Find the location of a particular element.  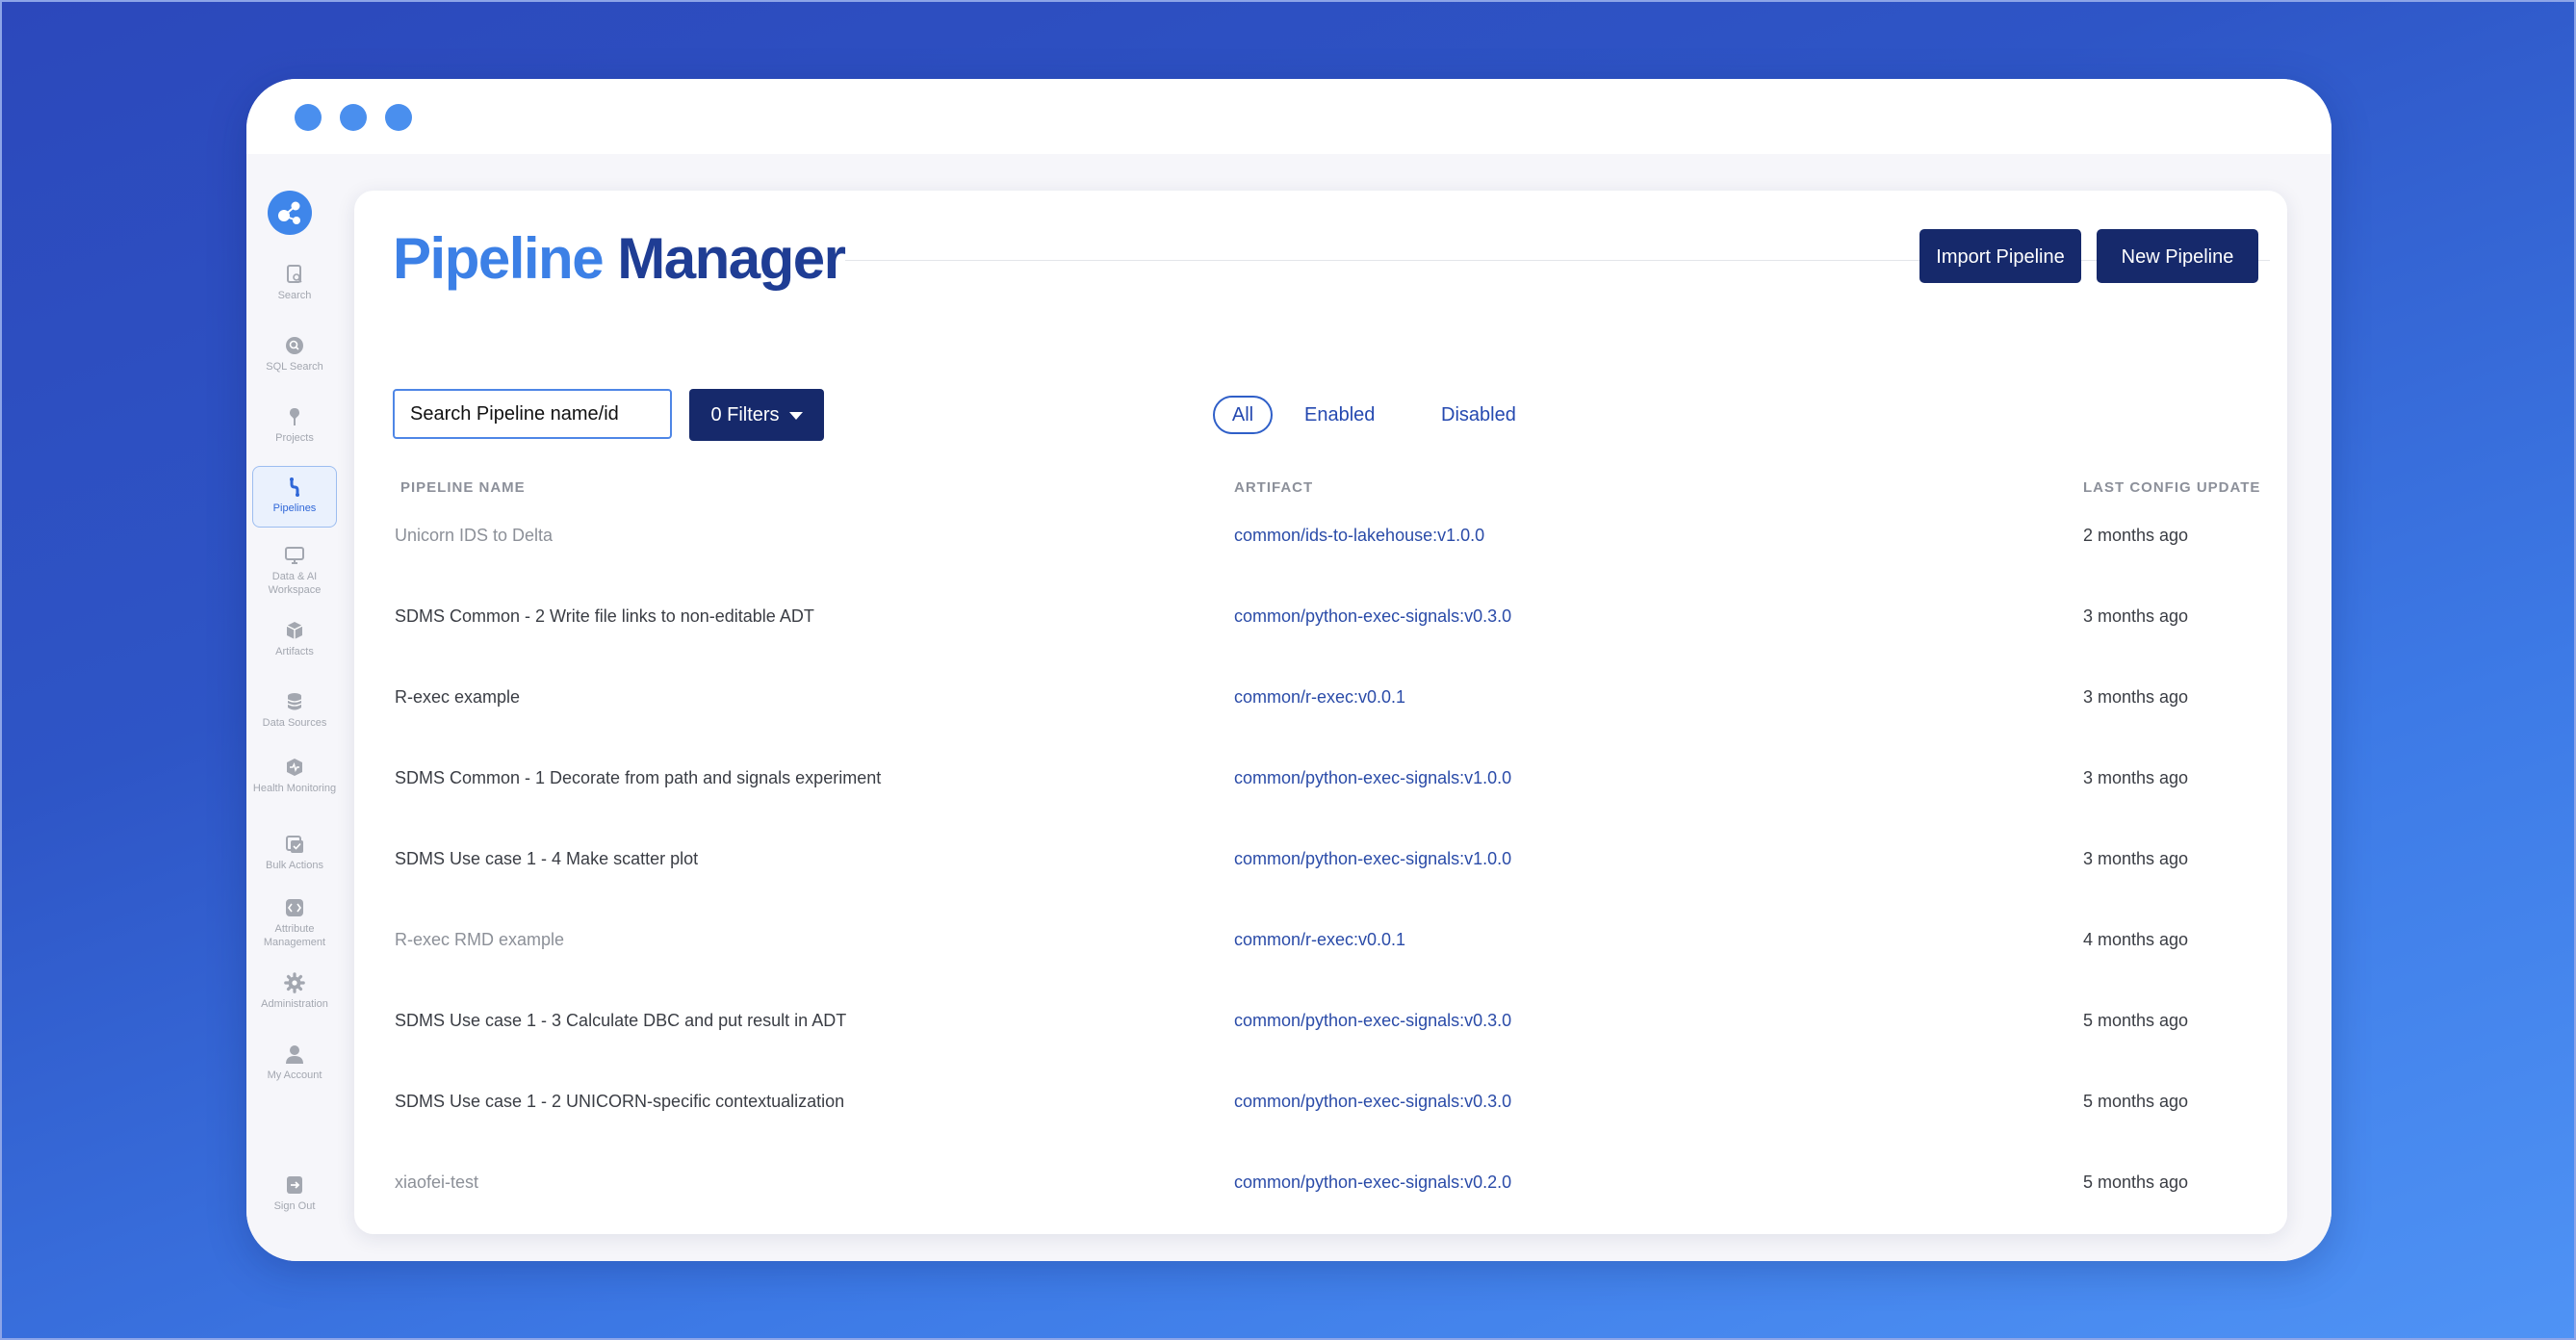

filters-button: 0 Filters is located at coordinates (756, 415).